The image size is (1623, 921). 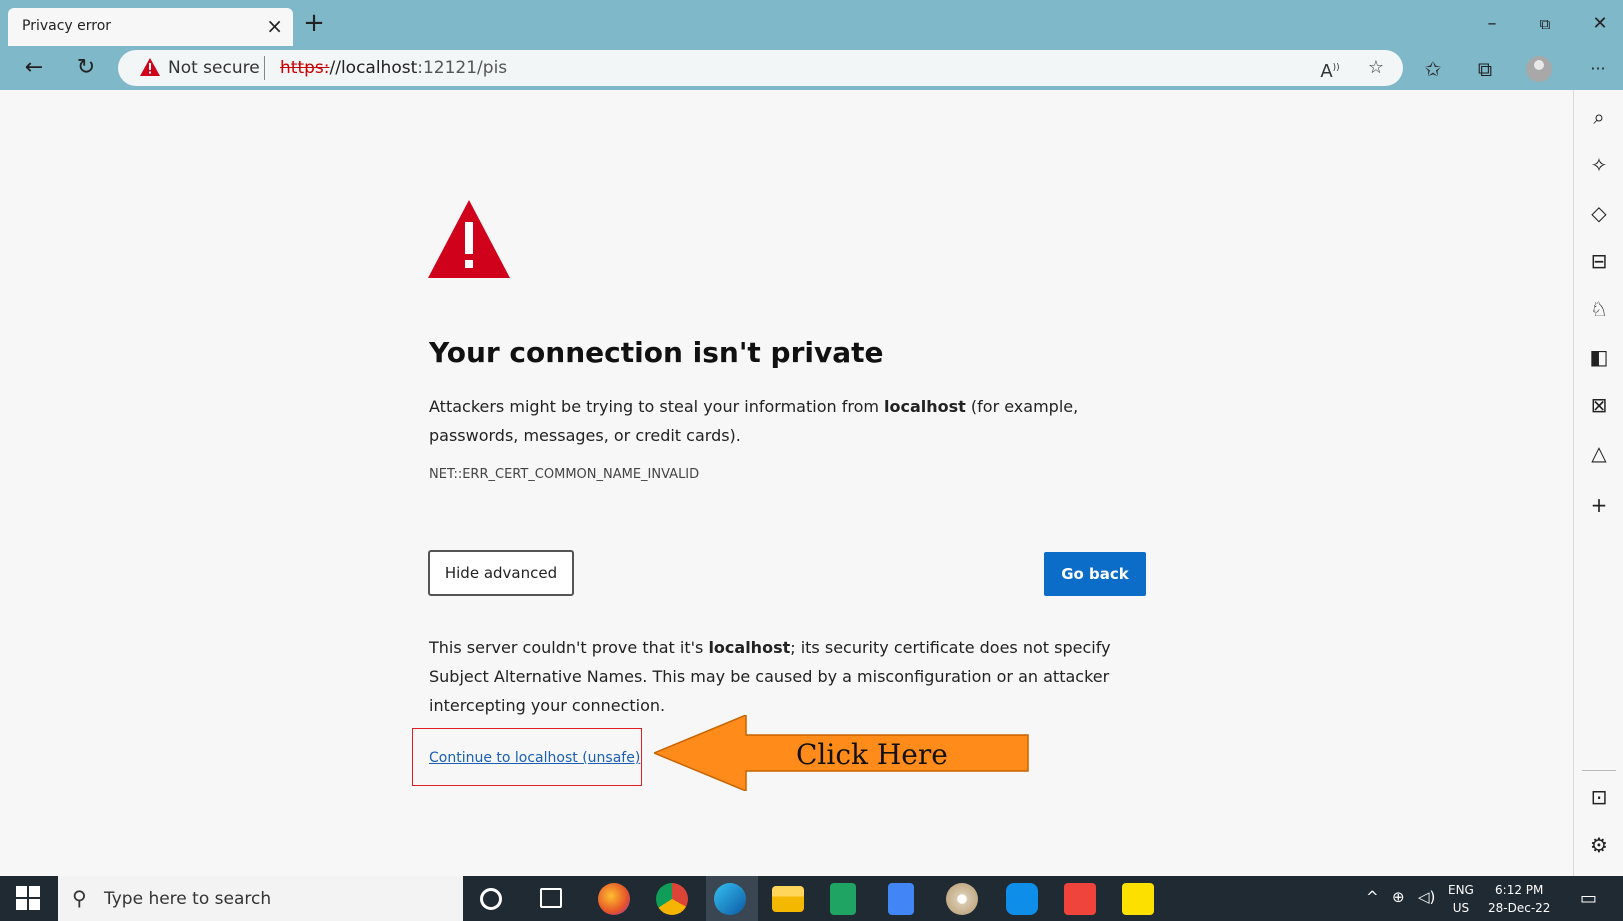 What do you see at coordinates (1539, 69) in the screenshot?
I see `profile-icon` at bounding box center [1539, 69].